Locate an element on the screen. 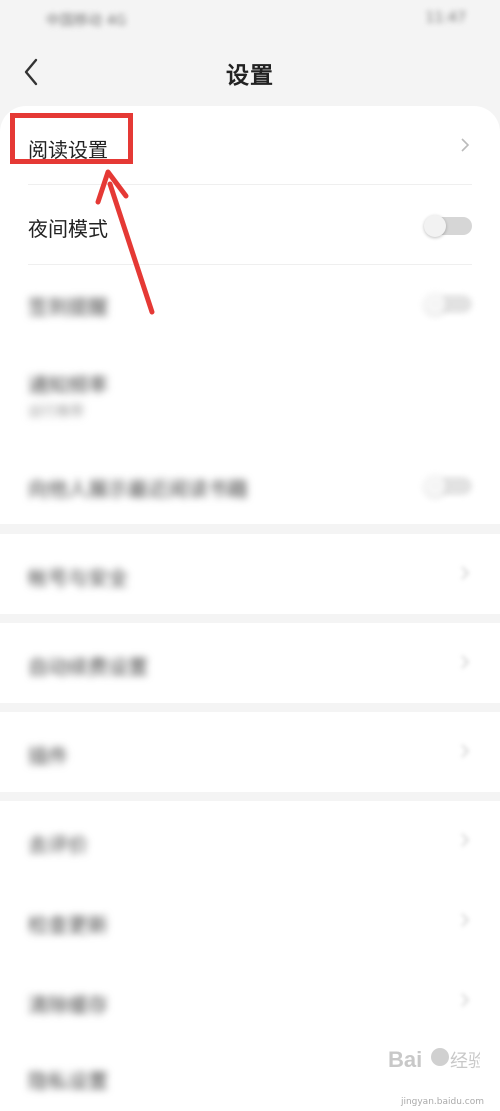 This screenshot has height=1111, width=500. show-recent-books-toggle is located at coordinates (448, 486).